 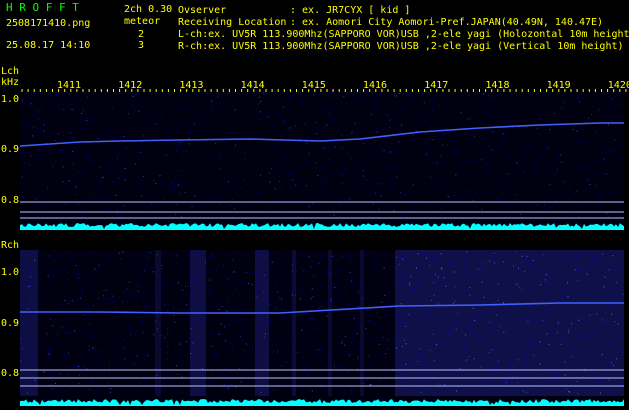 What do you see at coordinates (48, 45) in the screenshot?
I see `timestamp-label: 25.08.17 14:10` at bounding box center [48, 45].